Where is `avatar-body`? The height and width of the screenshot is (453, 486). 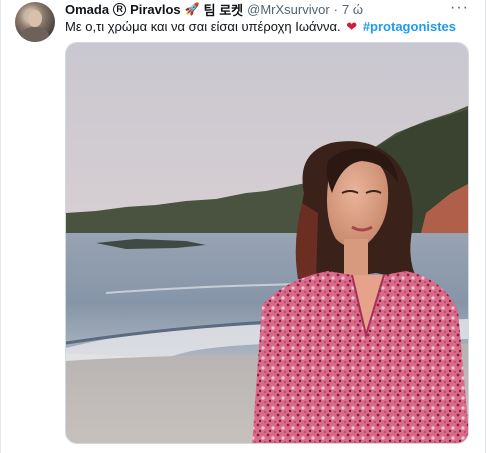
avatar-body is located at coordinates (35, 34).